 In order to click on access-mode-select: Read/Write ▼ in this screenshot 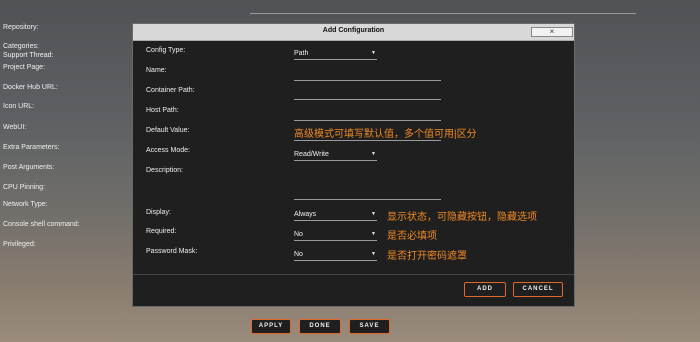, I will do `click(335, 155)`.